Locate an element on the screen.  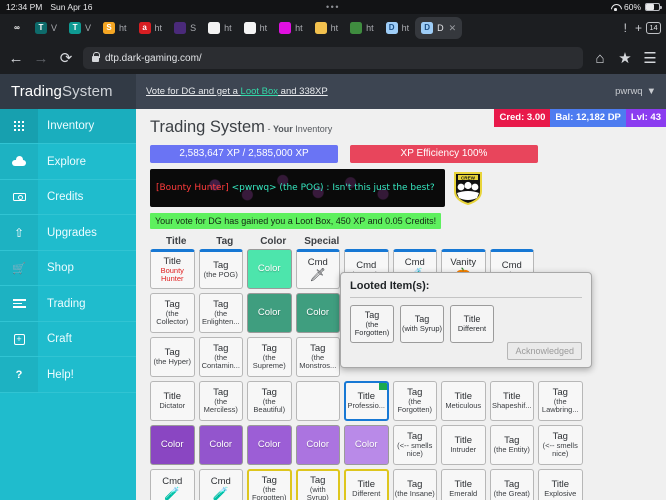
modal-title: Looted Item(s): is located at coordinates (466, 289).